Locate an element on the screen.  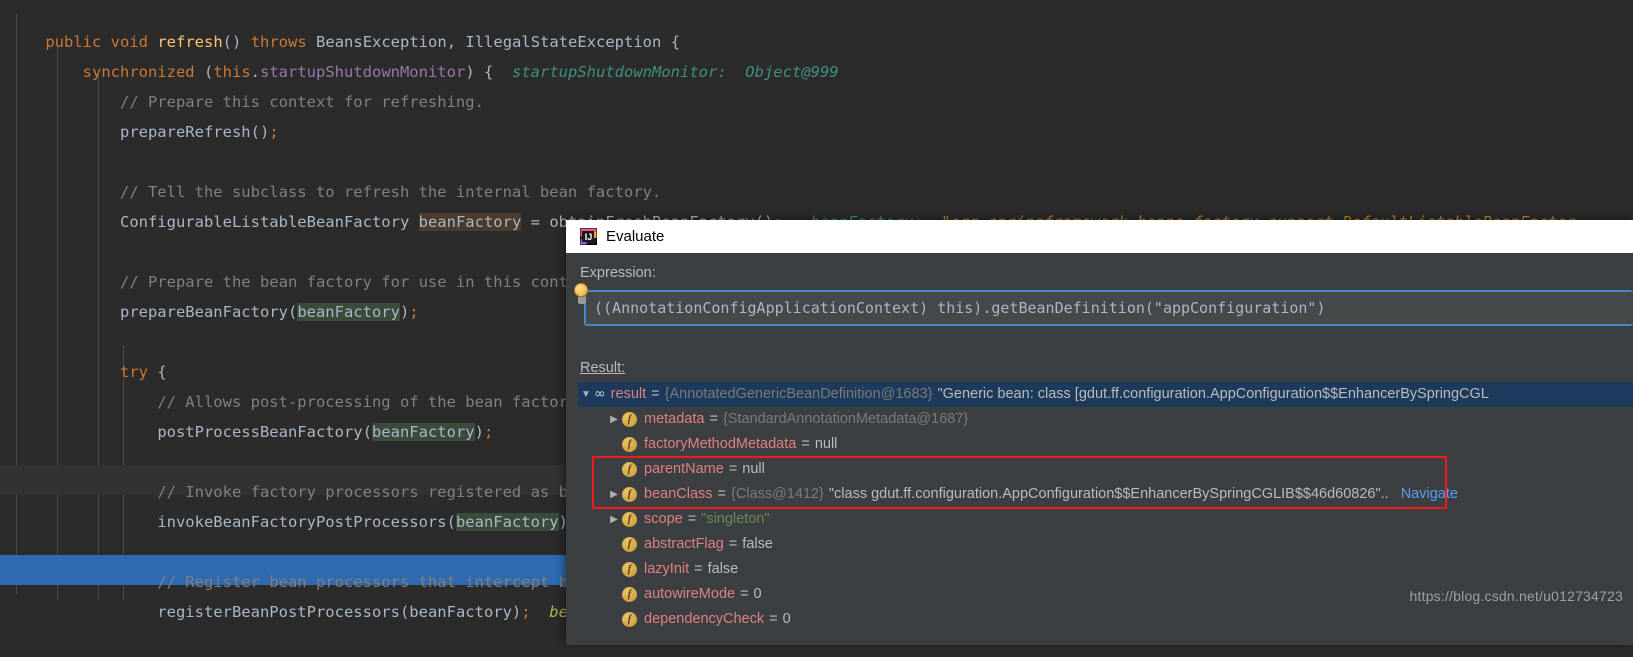
tree-row-name: metadata is located at coordinates (674, 419).